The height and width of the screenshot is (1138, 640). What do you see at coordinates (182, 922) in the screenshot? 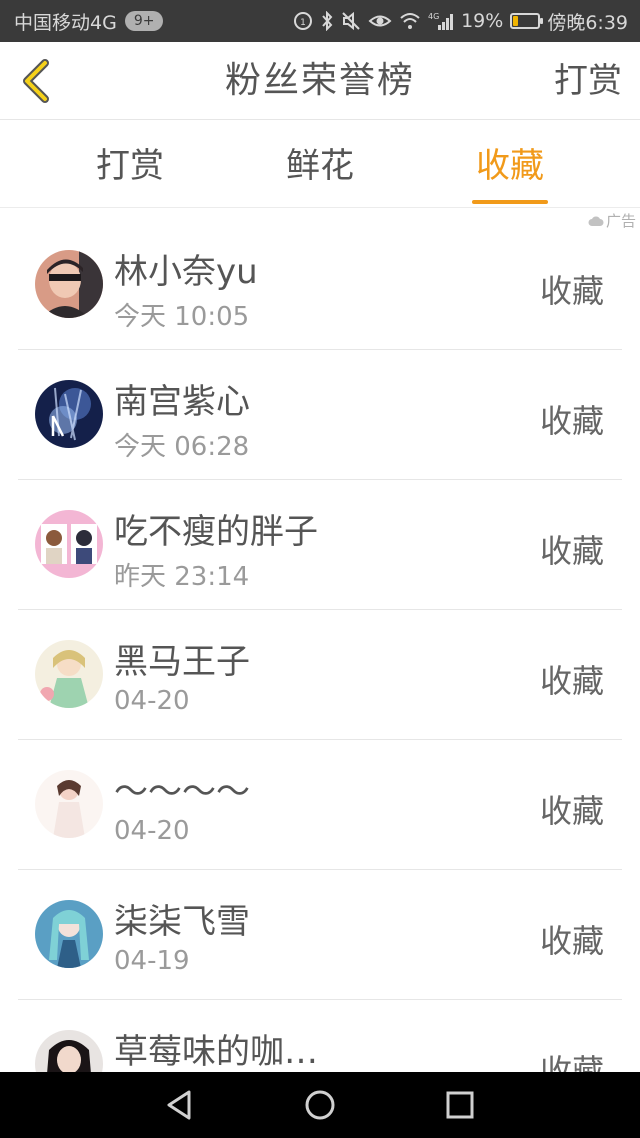
I see `user-name: 柒柒飞雪` at bounding box center [182, 922].